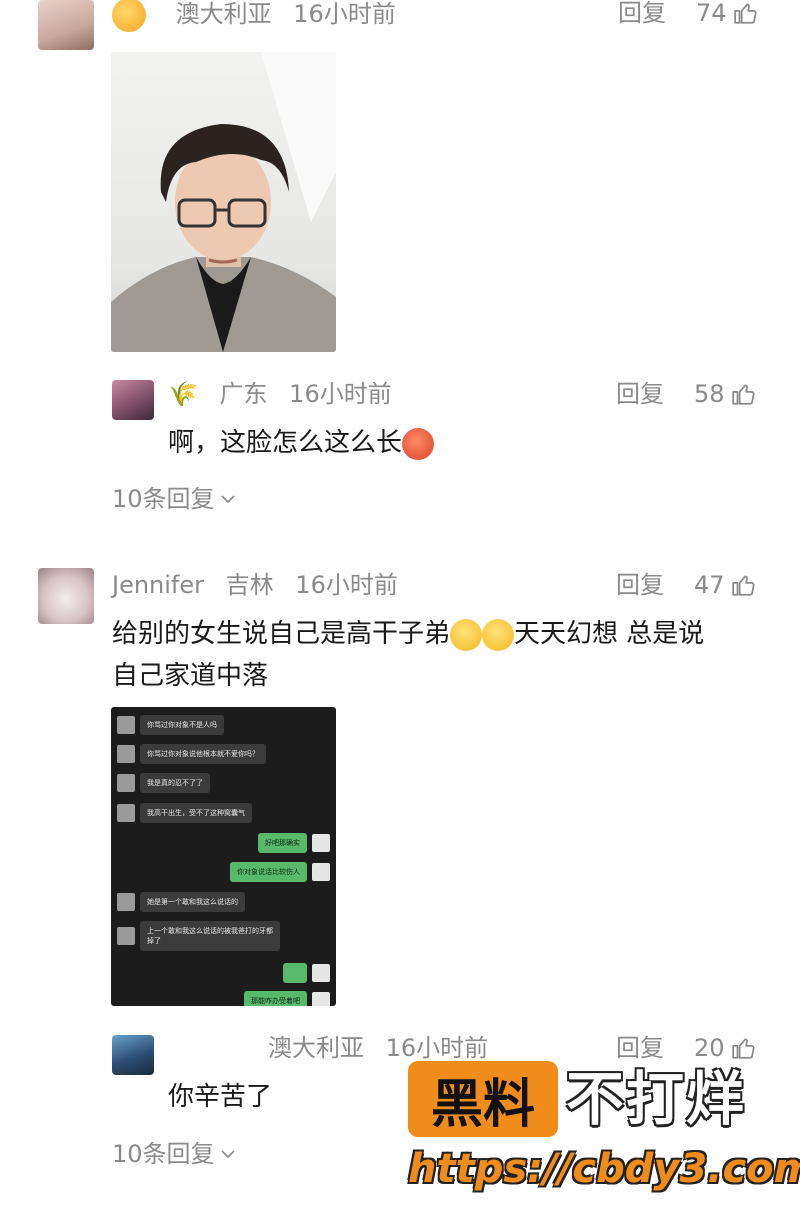 The width and height of the screenshot is (800, 1219). Describe the element at coordinates (287, 998) in the screenshot. I see `chat-message-right: 那能咋办受着吧` at that location.